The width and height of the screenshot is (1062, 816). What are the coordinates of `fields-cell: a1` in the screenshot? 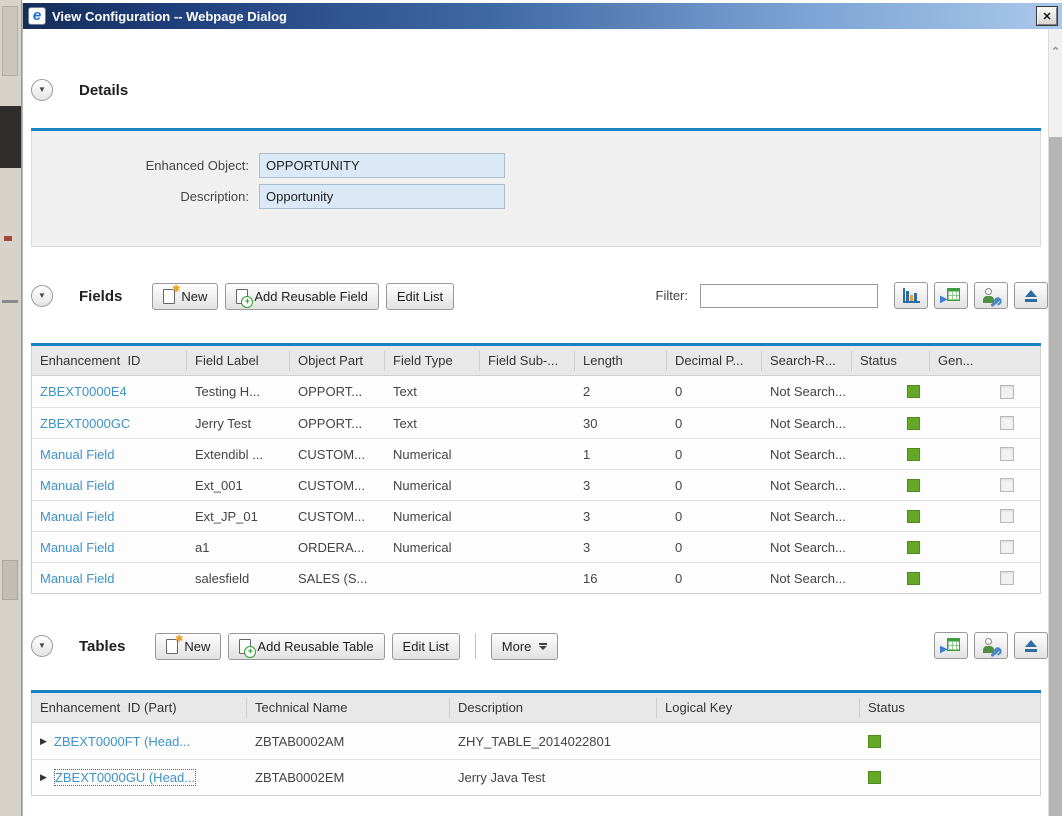 It's located at (202, 547).